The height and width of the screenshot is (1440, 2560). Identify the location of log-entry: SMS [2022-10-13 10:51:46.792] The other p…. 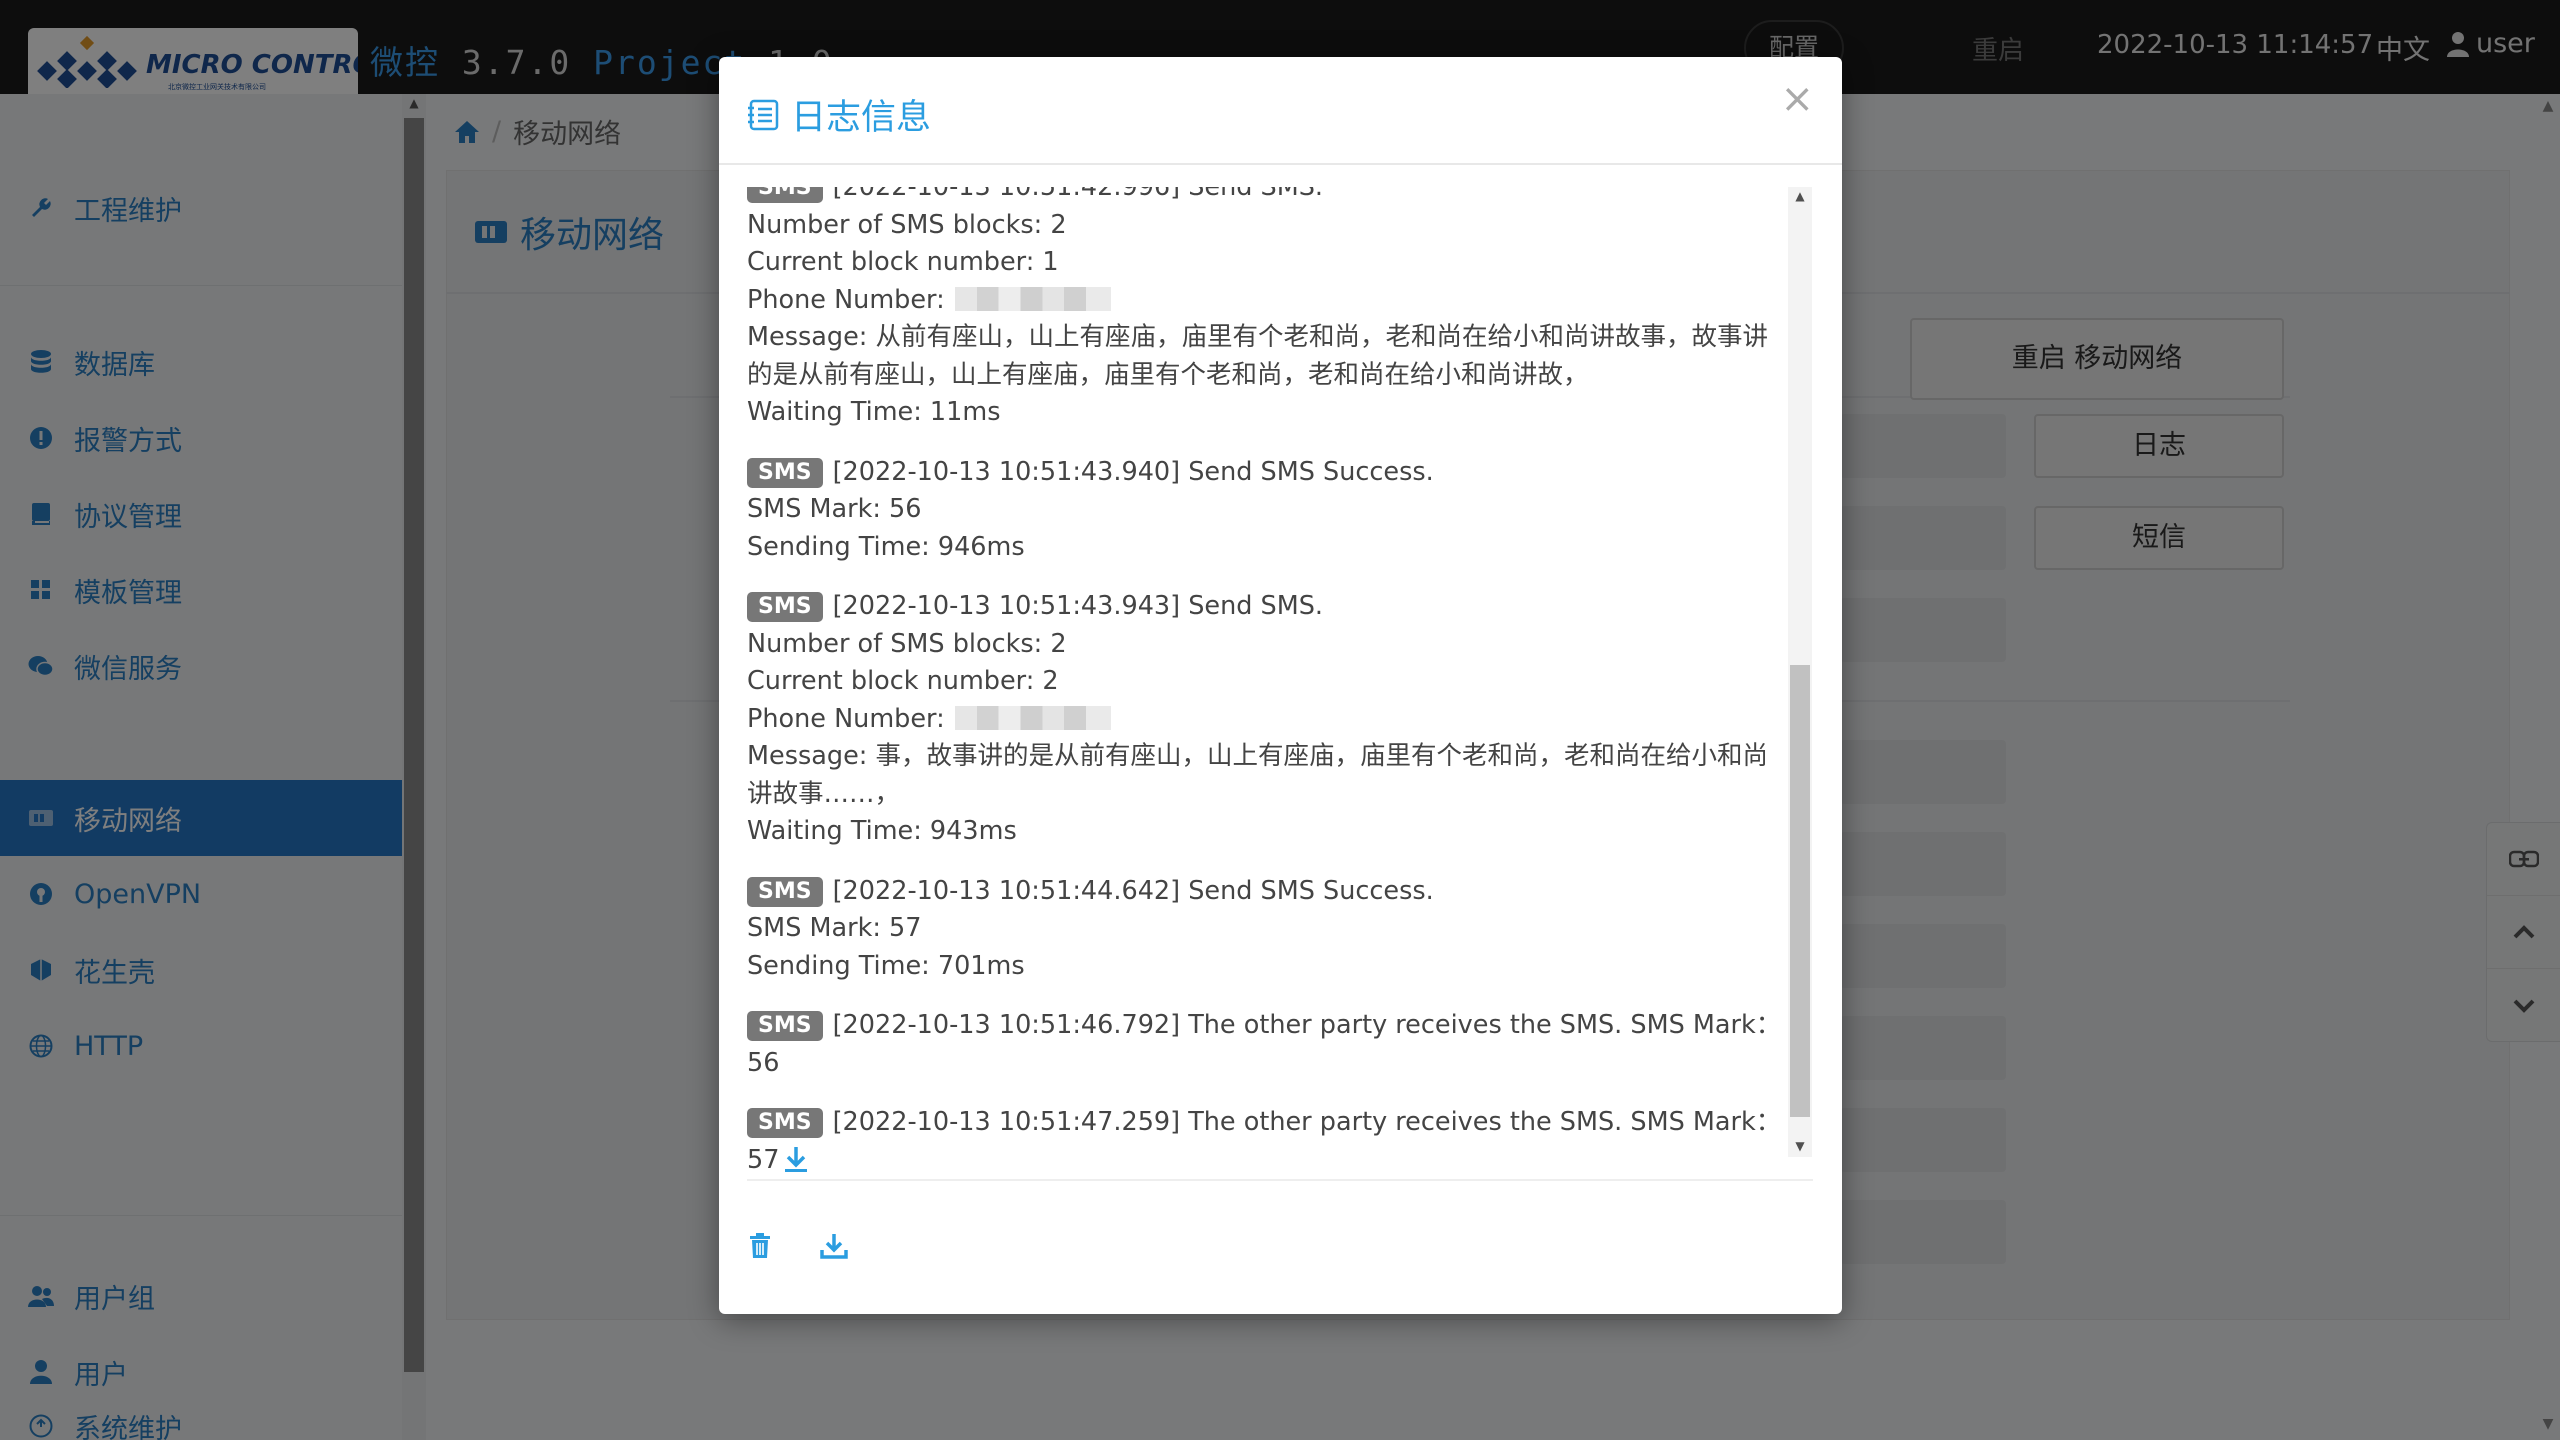
(1264, 1044).